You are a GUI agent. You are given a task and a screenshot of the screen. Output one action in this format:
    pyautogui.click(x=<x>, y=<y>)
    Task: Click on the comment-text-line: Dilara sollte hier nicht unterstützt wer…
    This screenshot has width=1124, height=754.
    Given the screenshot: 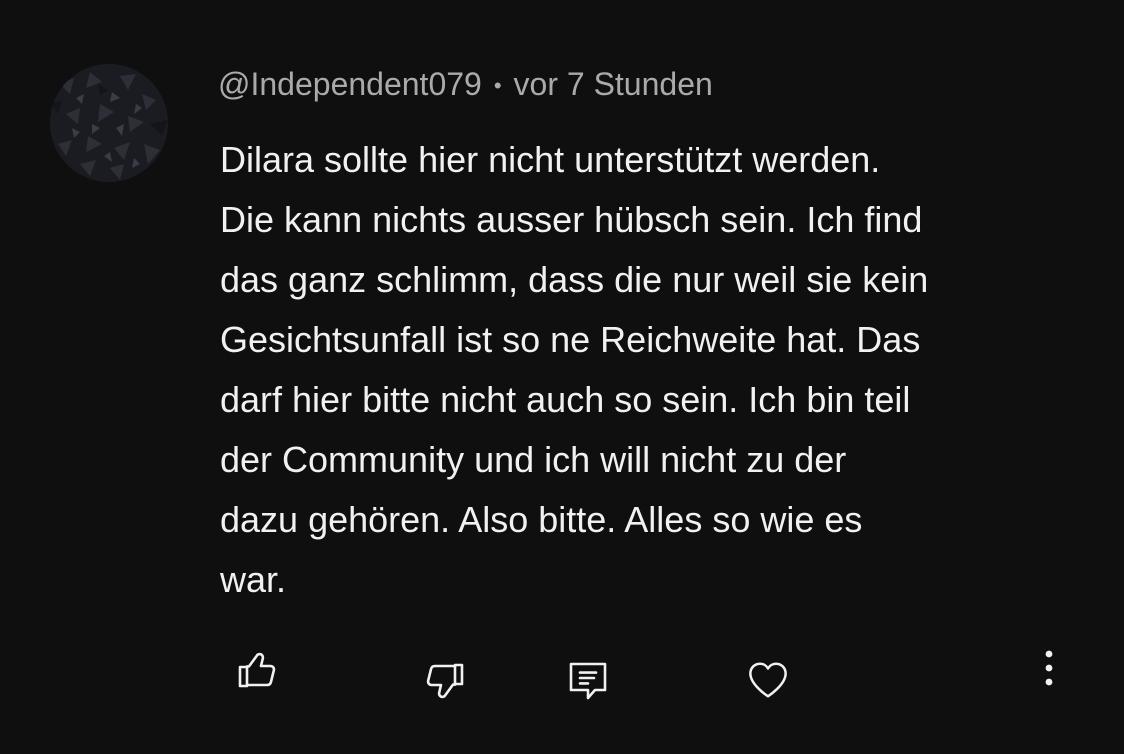 What is the action you would take?
    pyautogui.click(x=550, y=159)
    